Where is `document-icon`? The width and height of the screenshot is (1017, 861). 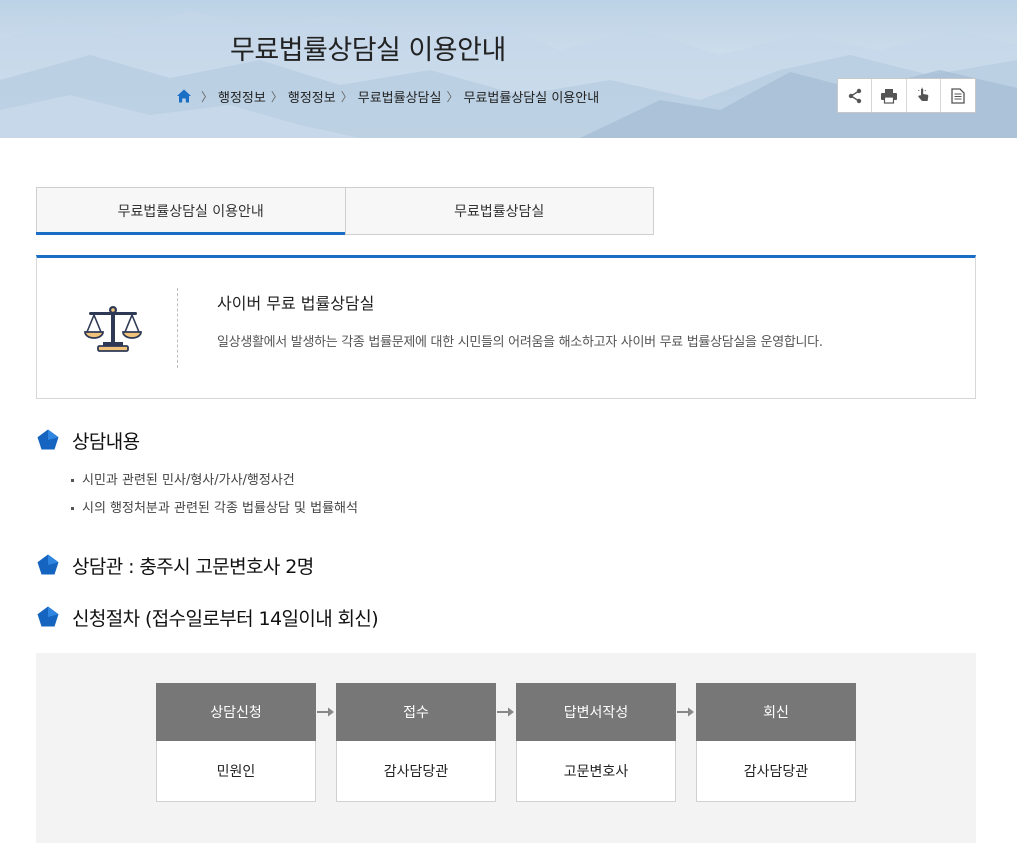 document-icon is located at coordinates (958, 95).